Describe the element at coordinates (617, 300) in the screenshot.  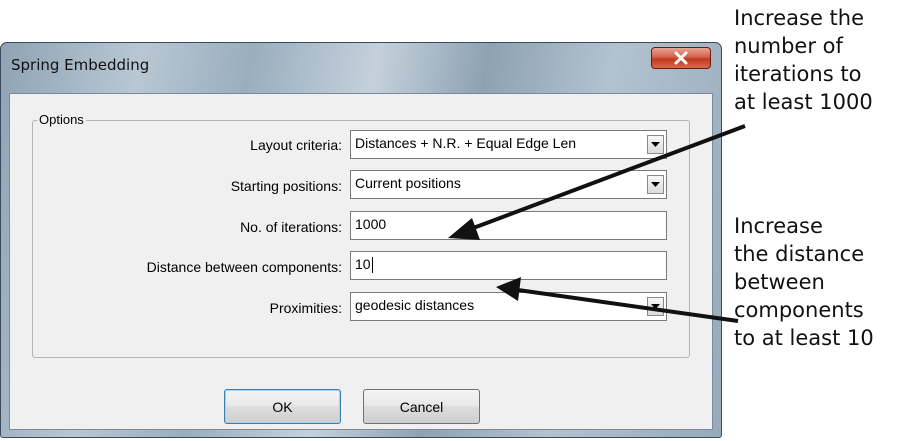
I see `distance-arrow` at that location.